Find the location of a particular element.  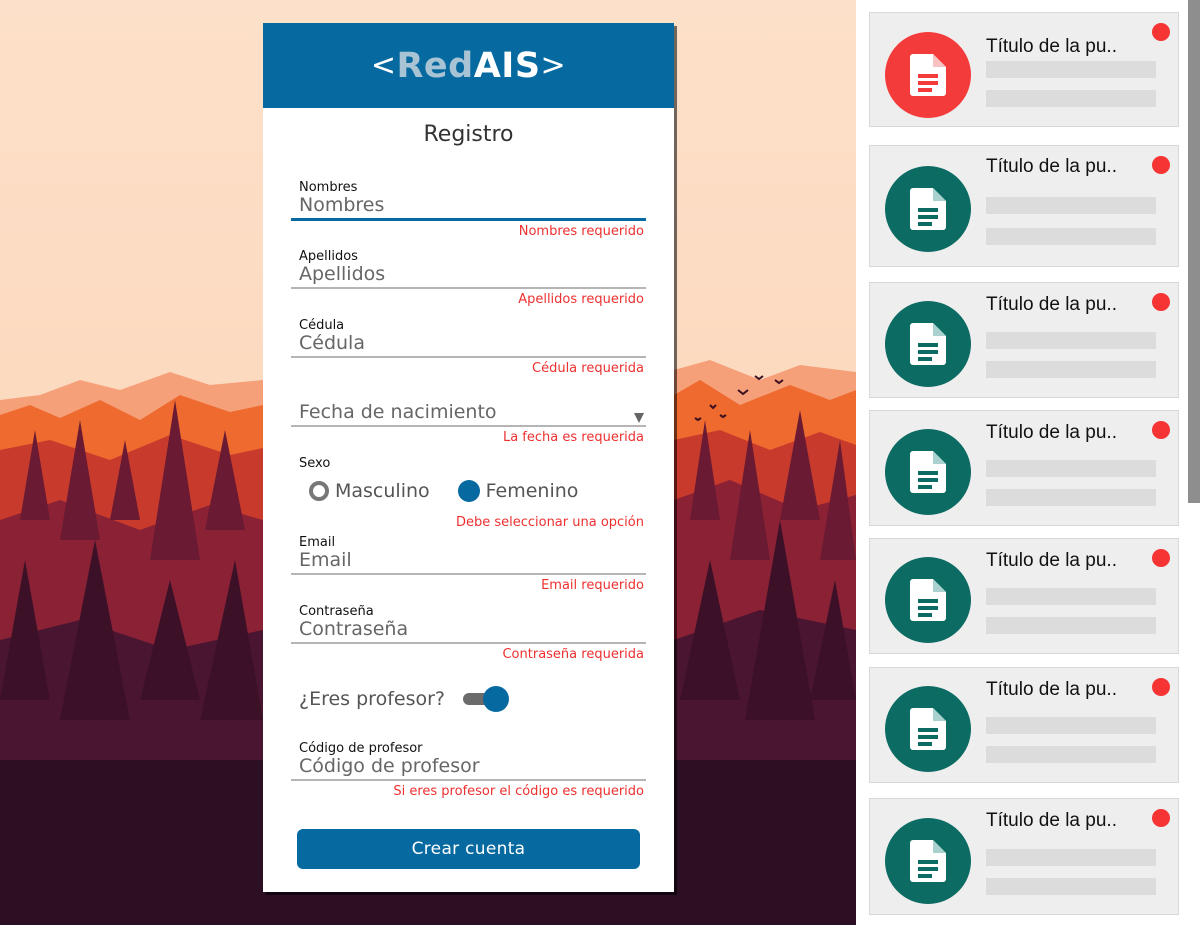

card-header: < Red AIS > is located at coordinates (468, 65).